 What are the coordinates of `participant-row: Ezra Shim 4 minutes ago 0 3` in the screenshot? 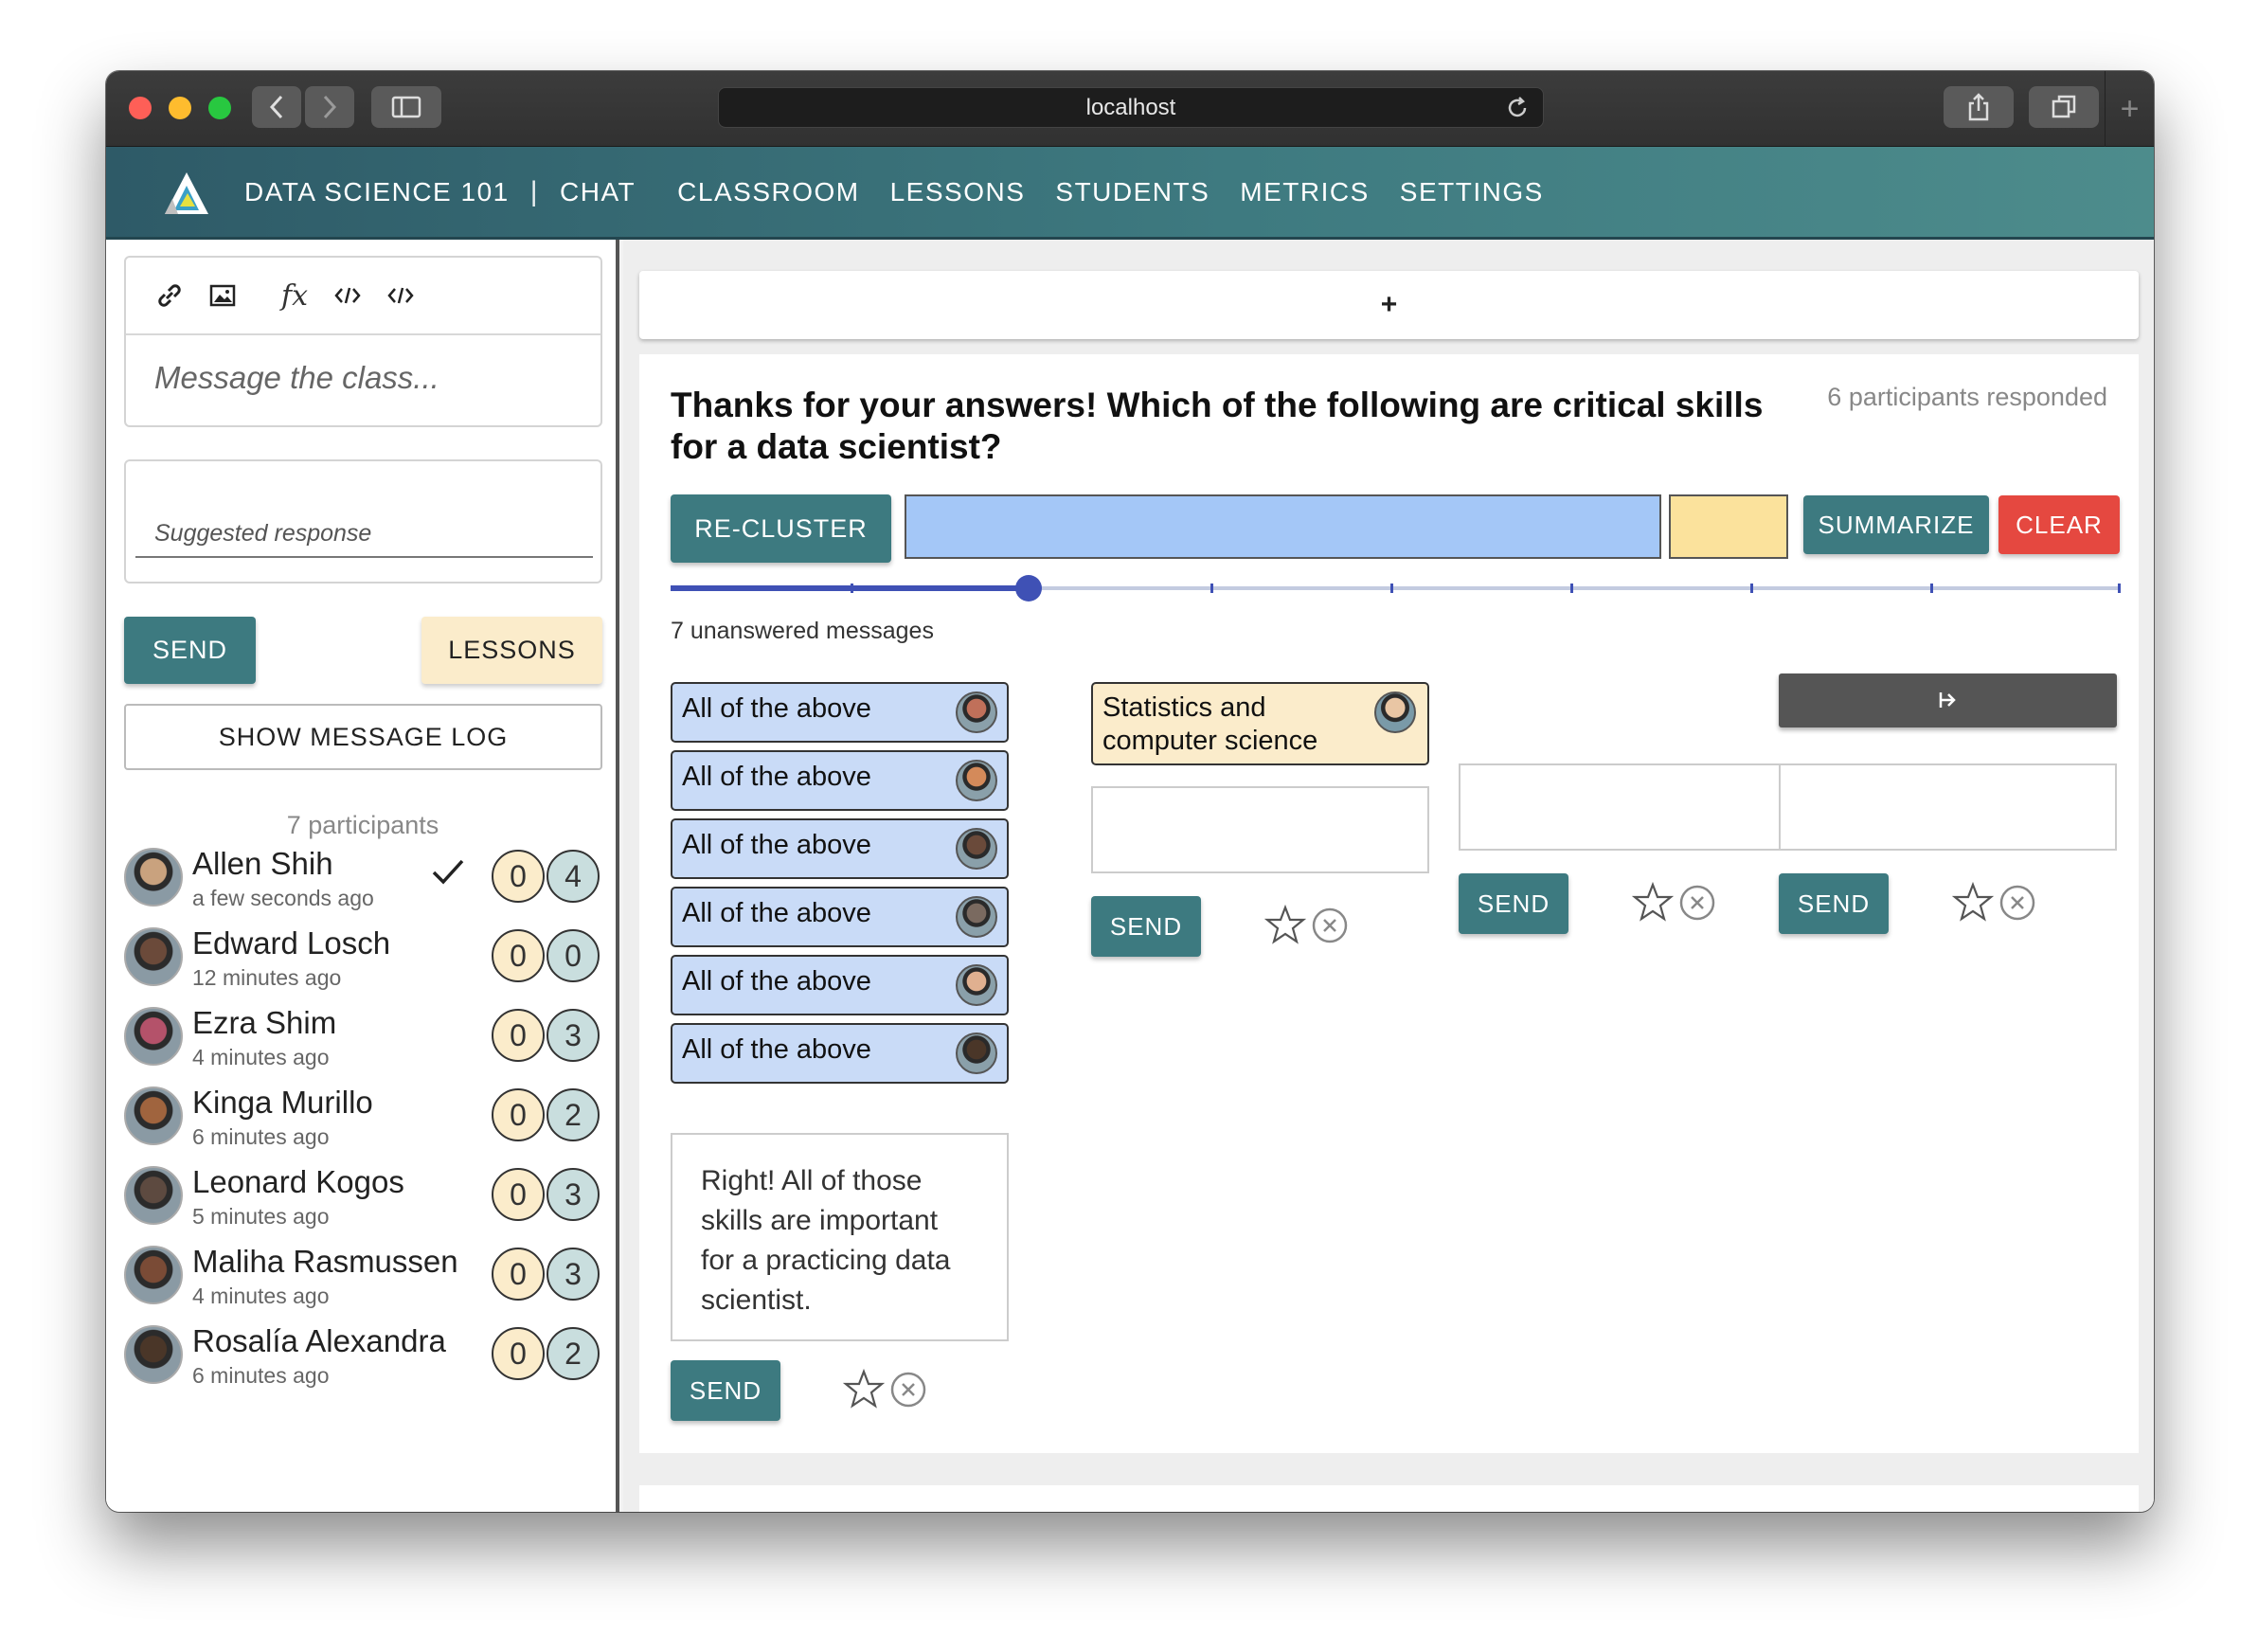 It's located at (365, 1038).